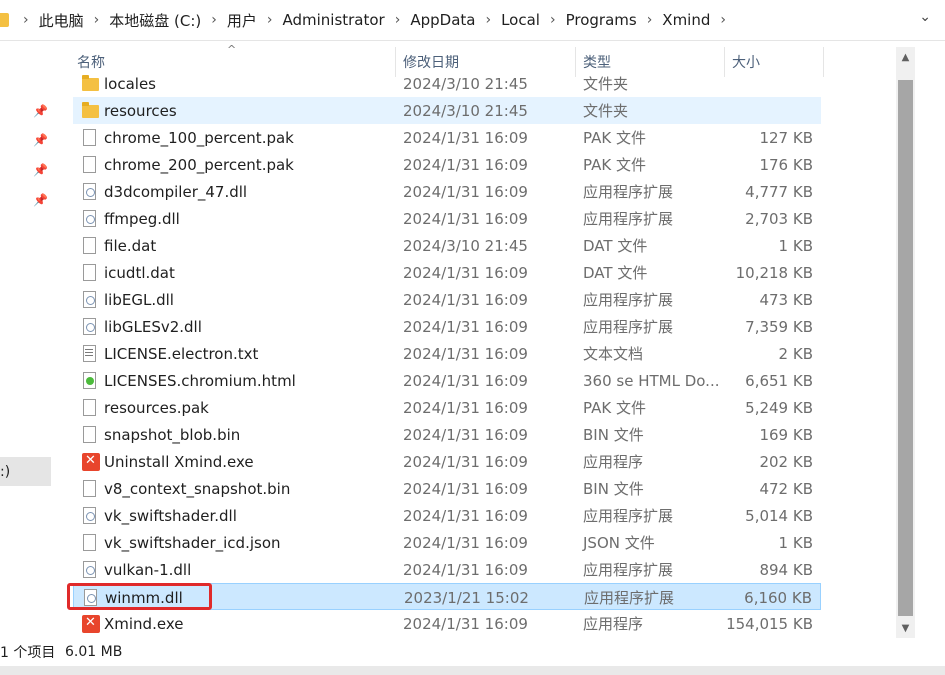 This screenshot has width=945, height=675. What do you see at coordinates (181, 353) in the screenshot?
I see `file-name: LICENSE.electron.txt` at bounding box center [181, 353].